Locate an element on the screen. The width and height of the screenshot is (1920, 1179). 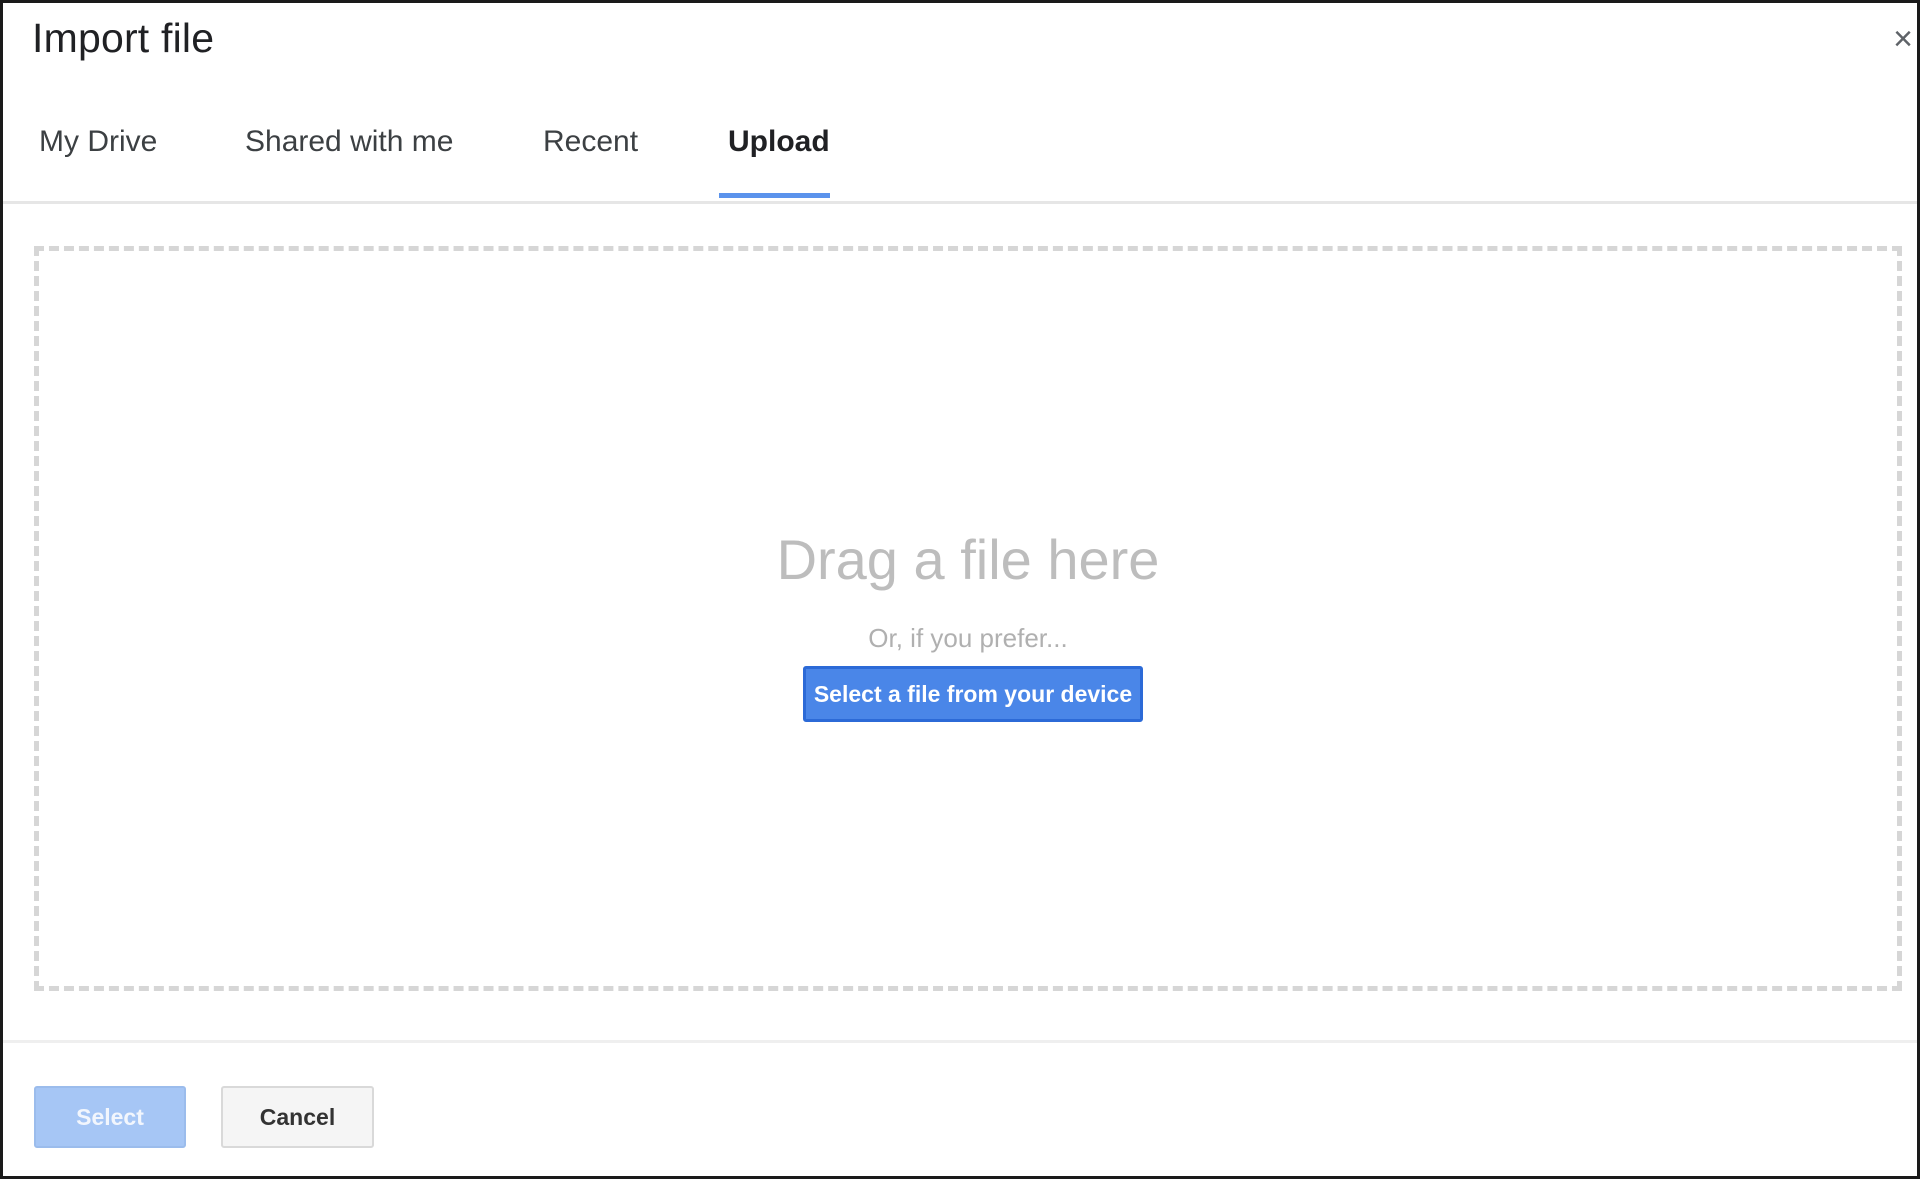
footer-divider is located at coordinates (960, 1041).